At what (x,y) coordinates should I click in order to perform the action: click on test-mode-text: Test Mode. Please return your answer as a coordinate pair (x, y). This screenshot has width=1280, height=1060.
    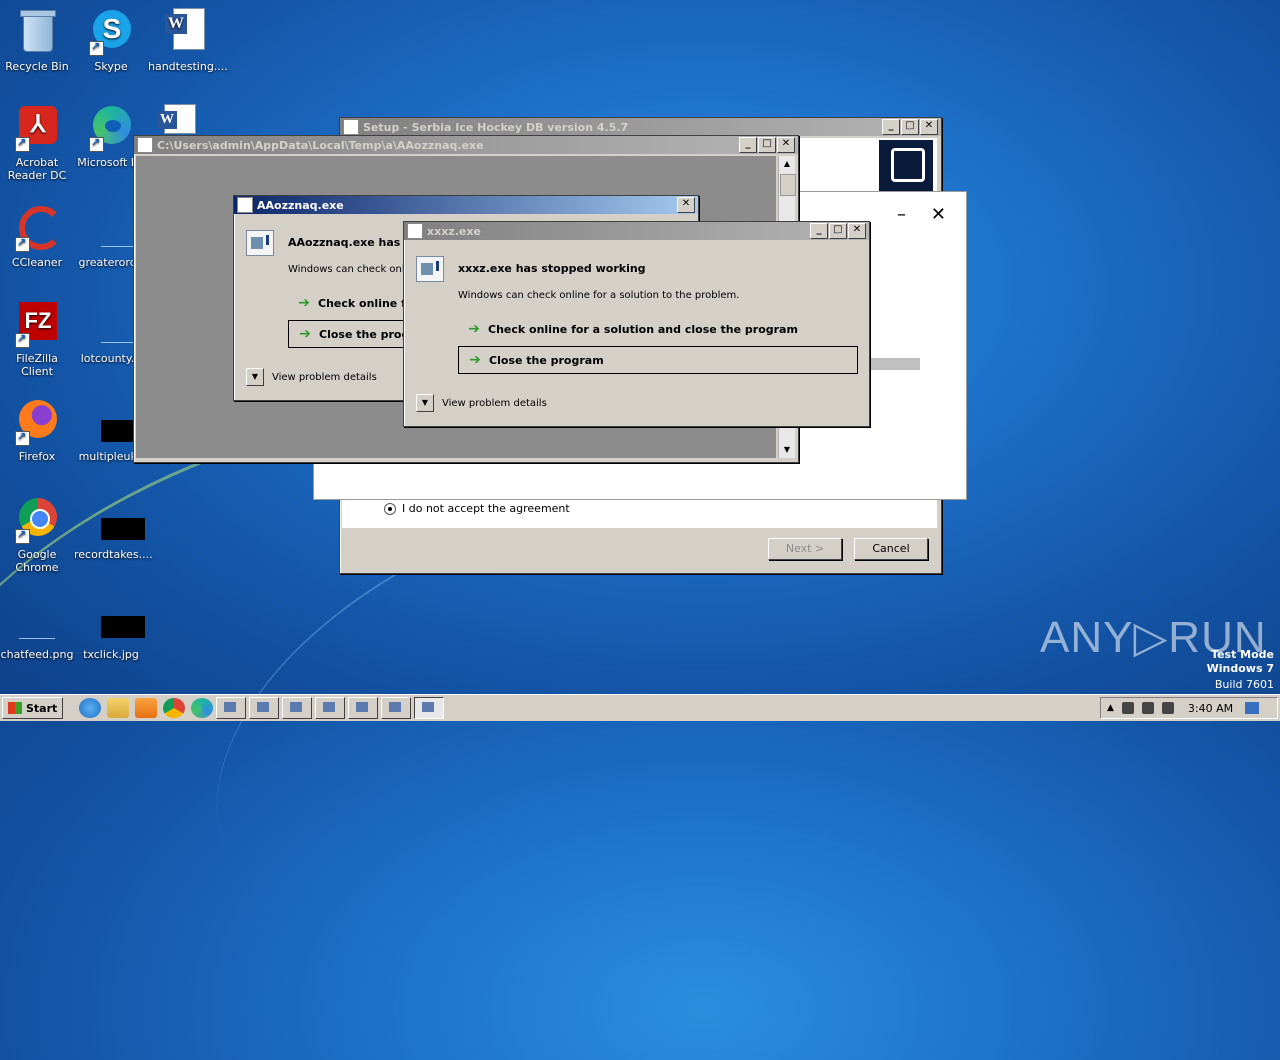
    Looking at the image, I should click on (1242, 654).